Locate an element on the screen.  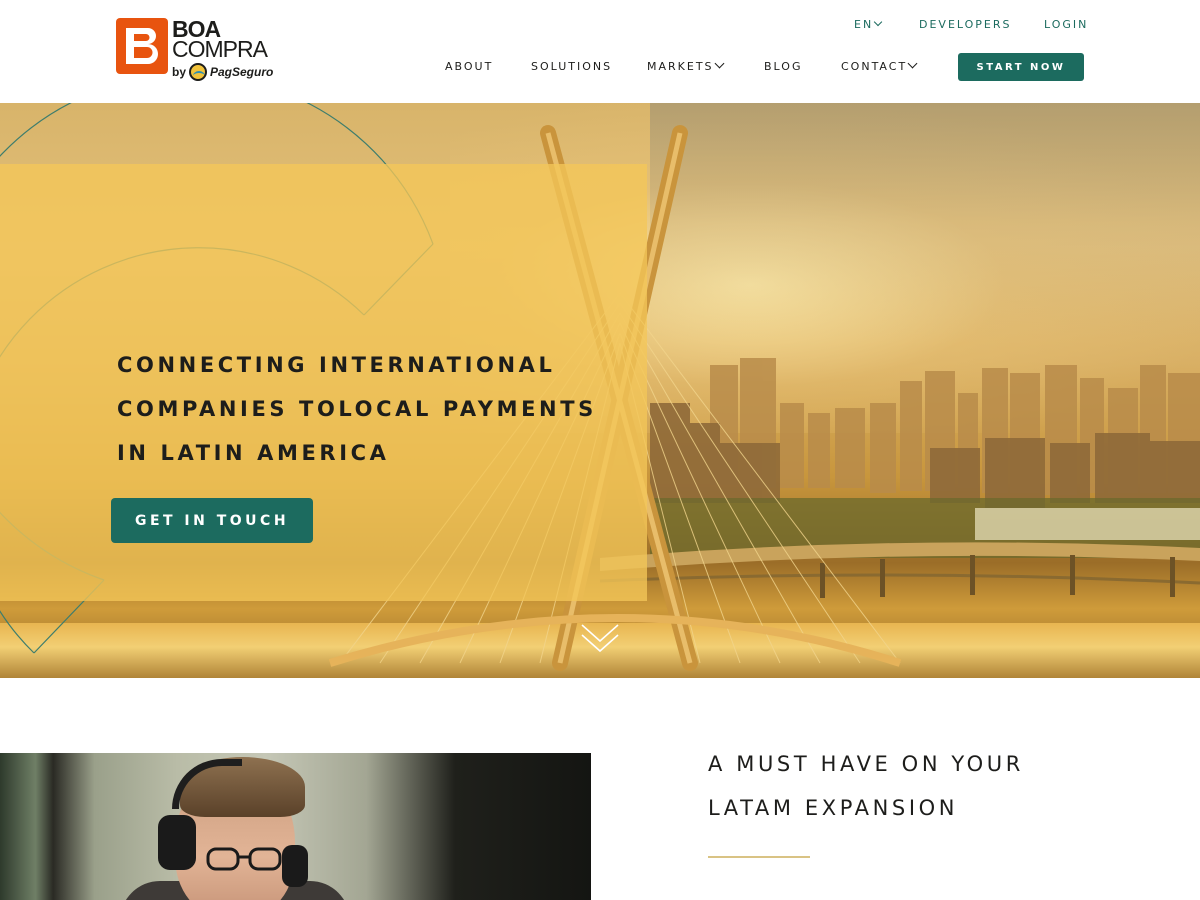
nav-item-markets: MARKETS is located at coordinates (685, 65).